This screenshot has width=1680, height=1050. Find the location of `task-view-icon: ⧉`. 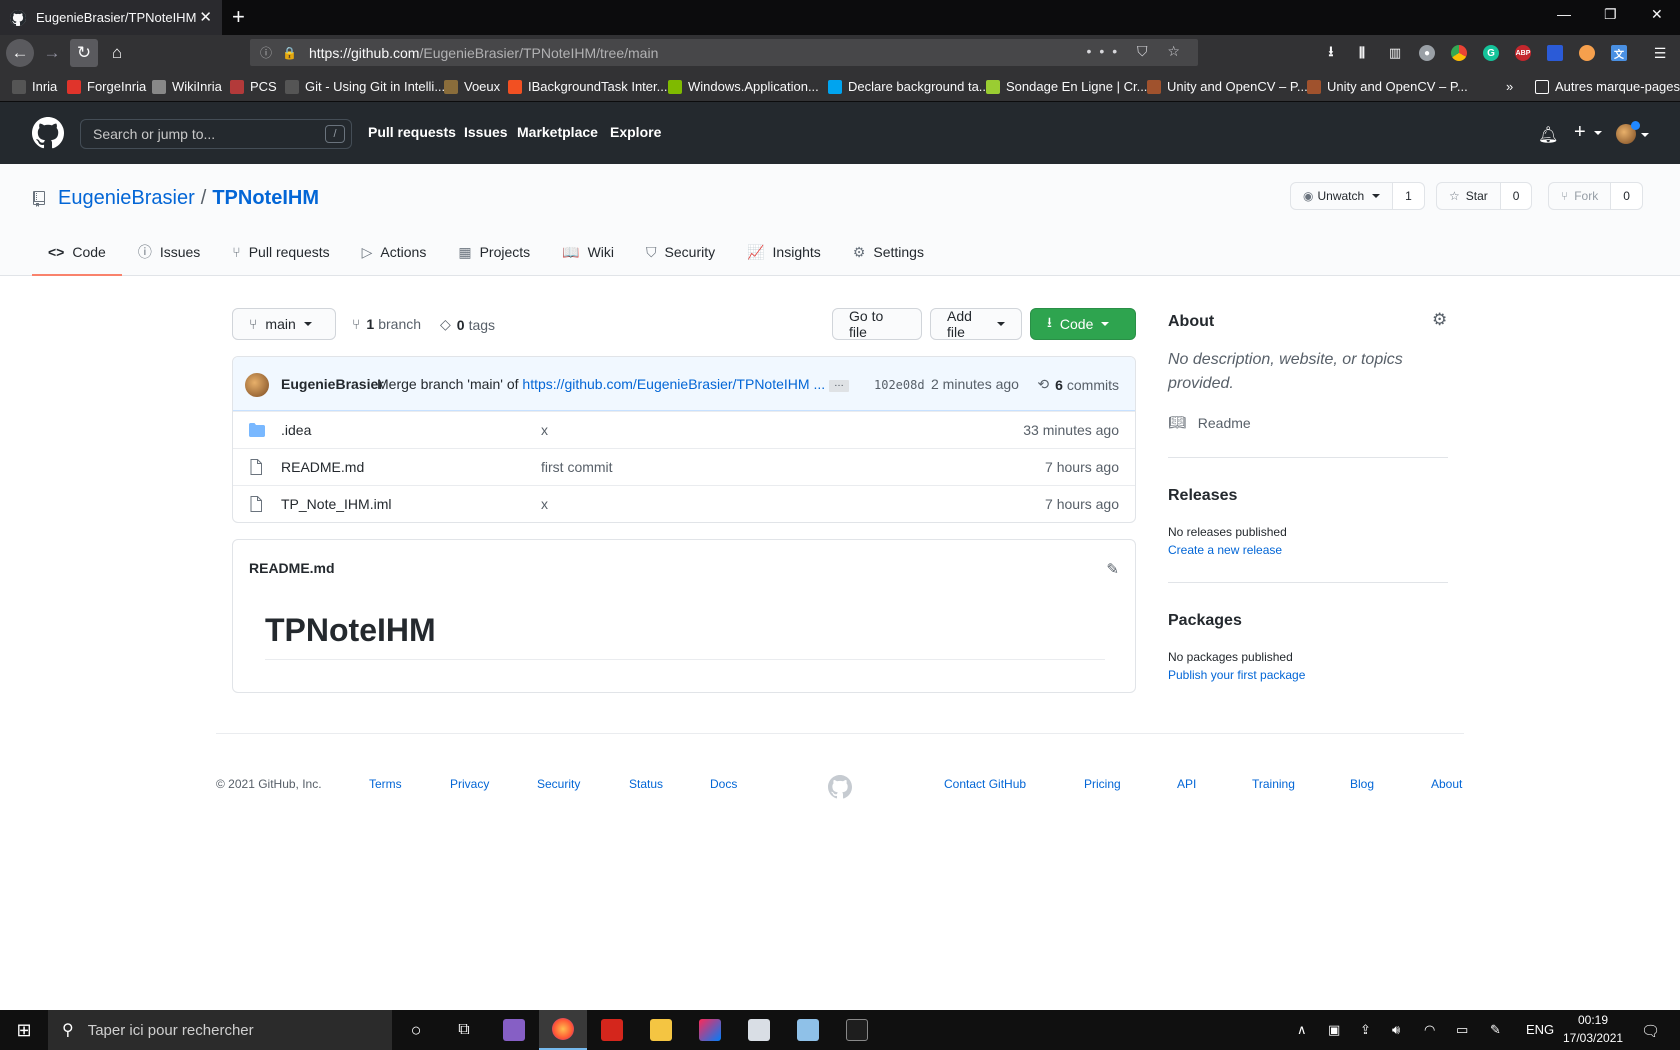

task-view-icon: ⧉ is located at coordinates (464, 1030).